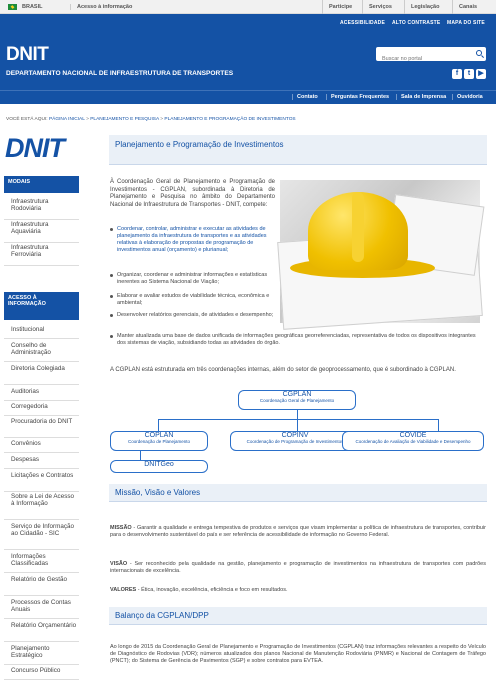 This screenshot has width=496, height=681. Describe the element at coordinates (457, 74) in the screenshot. I see `facebook-icon: f` at that location.